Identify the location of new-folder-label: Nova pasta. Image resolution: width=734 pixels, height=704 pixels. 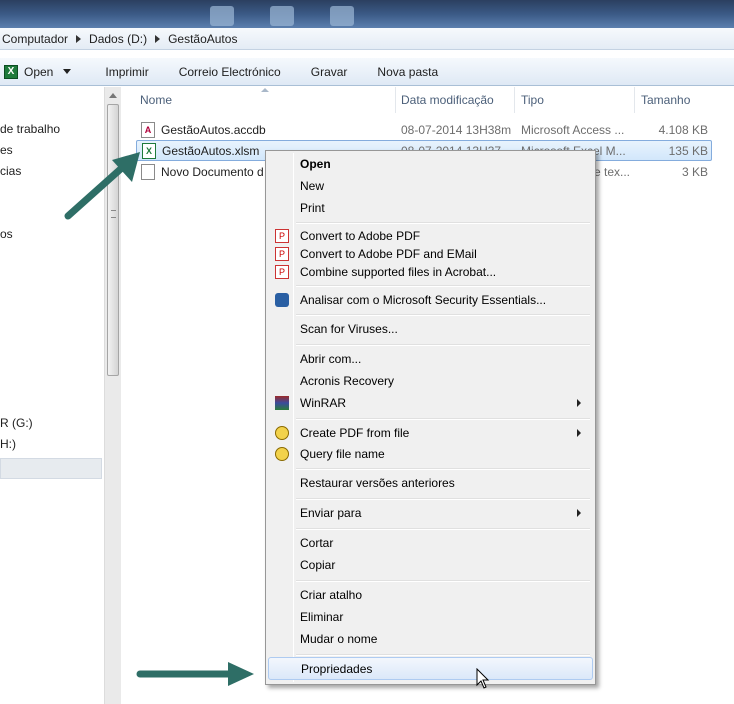
(408, 71).